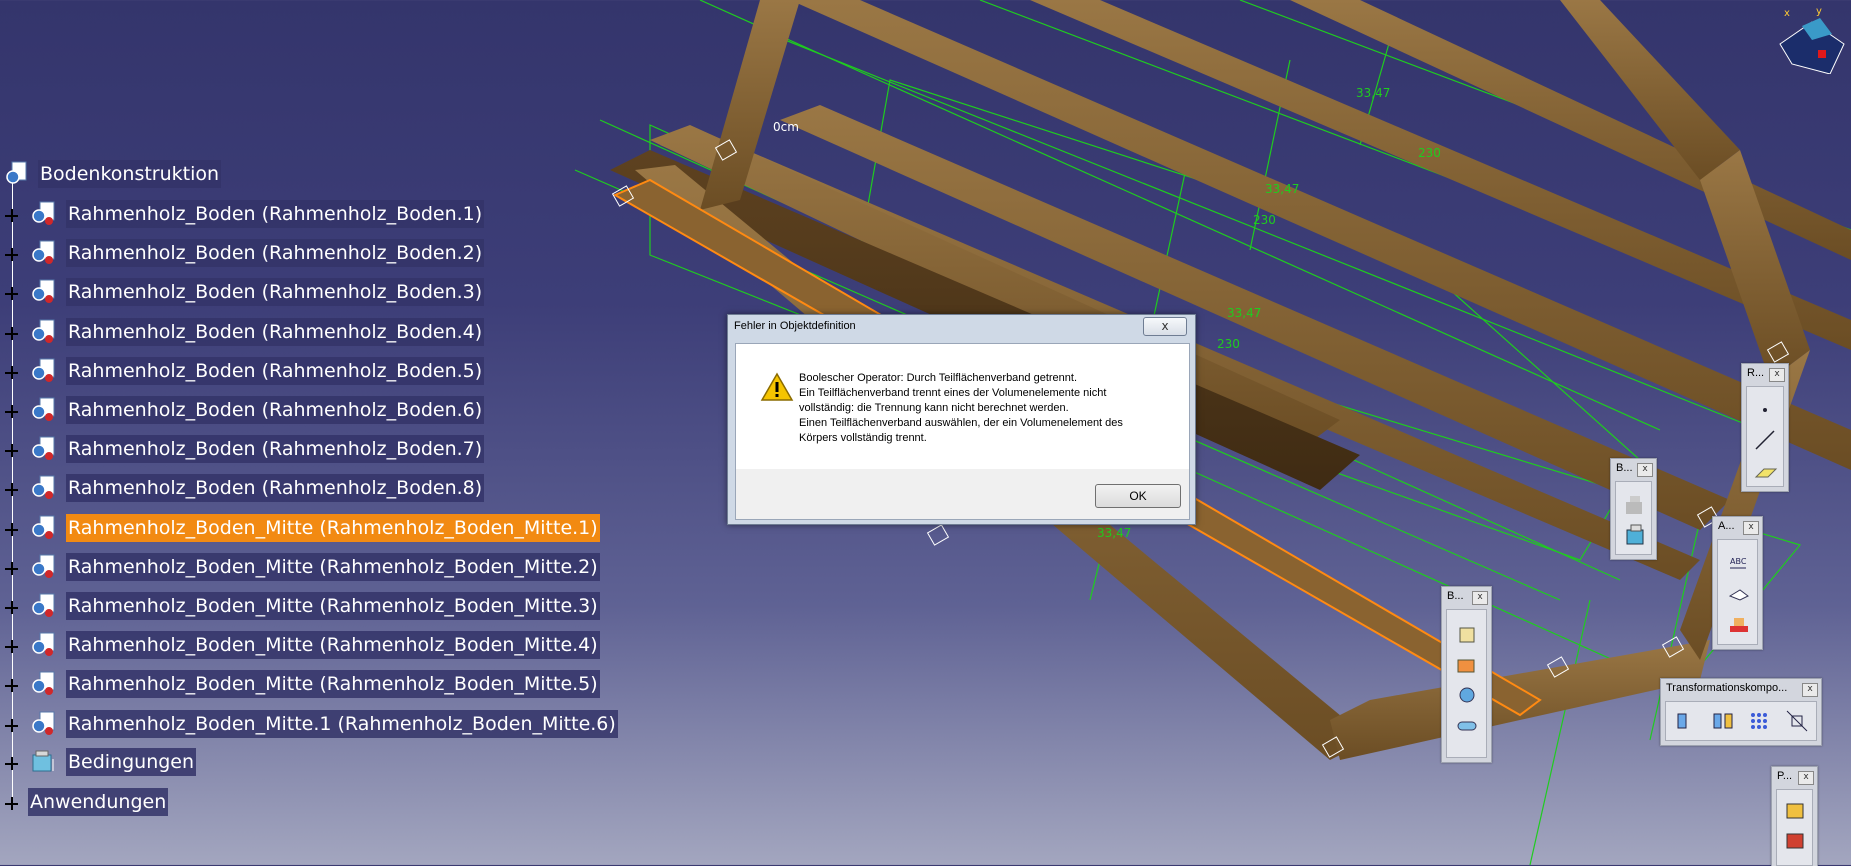 This screenshot has width=1851, height=866. What do you see at coordinates (1635, 505) in the screenshot?
I see `grid-icon` at bounding box center [1635, 505].